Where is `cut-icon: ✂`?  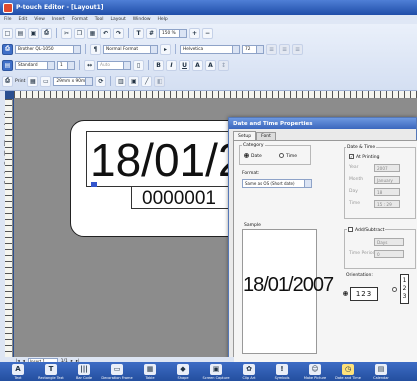 cut-icon: ✂ is located at coordinates (66, 33).